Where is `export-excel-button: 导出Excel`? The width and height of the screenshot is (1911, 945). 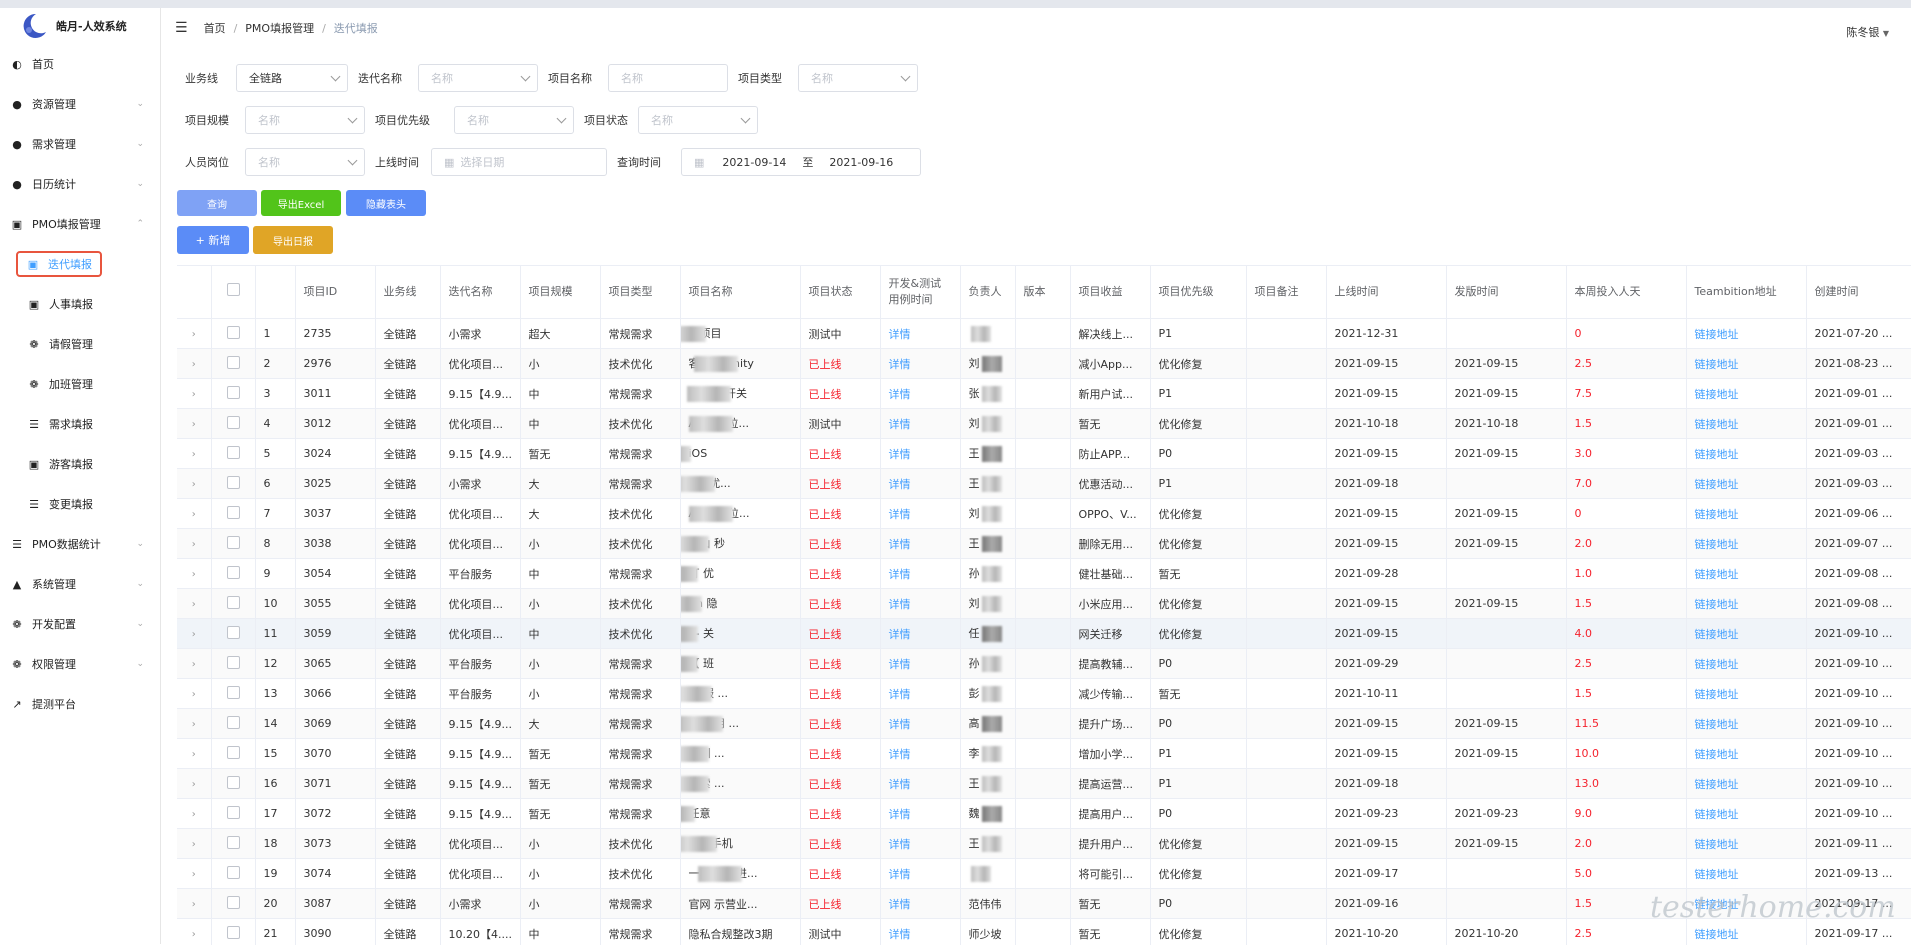 export-excel-button: 导出Excel is located at coordinates (301, 203).